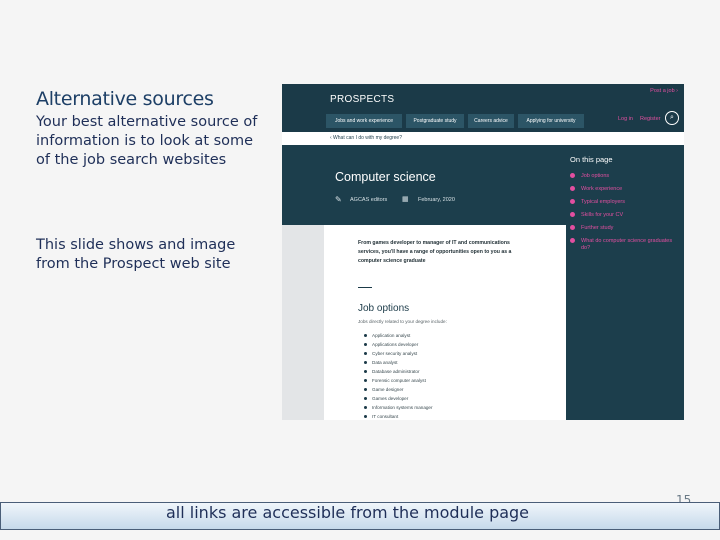 The height and width of the screenshot is (540, 720). Describe the element at coordinates (625, 202) in the screenshot. I see `on-this-page-link: Typical employers` at that location.